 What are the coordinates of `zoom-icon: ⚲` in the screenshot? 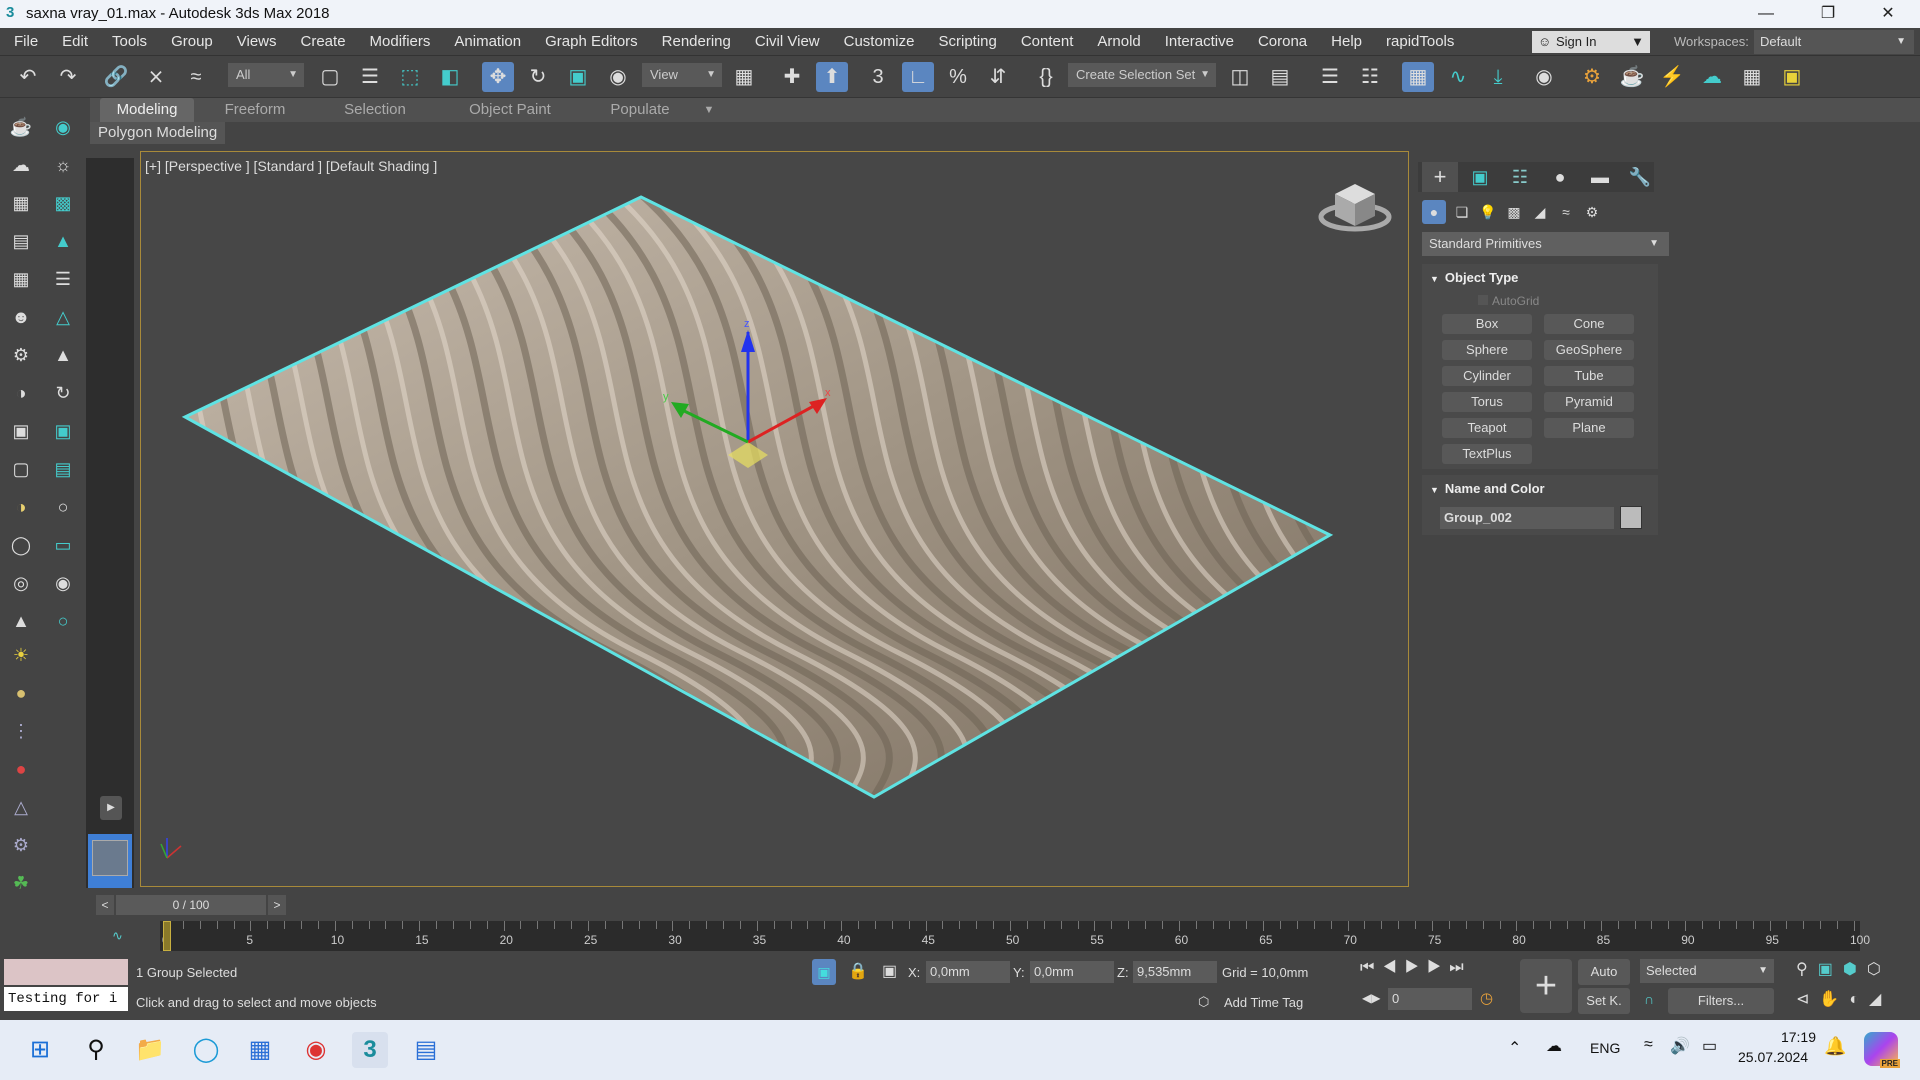 It's located at (1807, 969).